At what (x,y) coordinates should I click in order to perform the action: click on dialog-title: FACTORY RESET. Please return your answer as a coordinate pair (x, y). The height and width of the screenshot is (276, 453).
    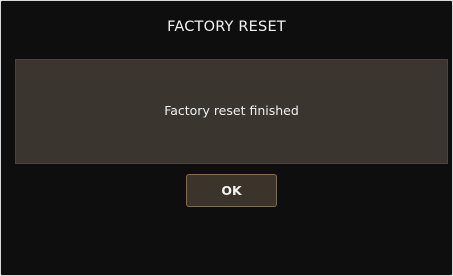
    Looking at the image, I should click on (226, 27).